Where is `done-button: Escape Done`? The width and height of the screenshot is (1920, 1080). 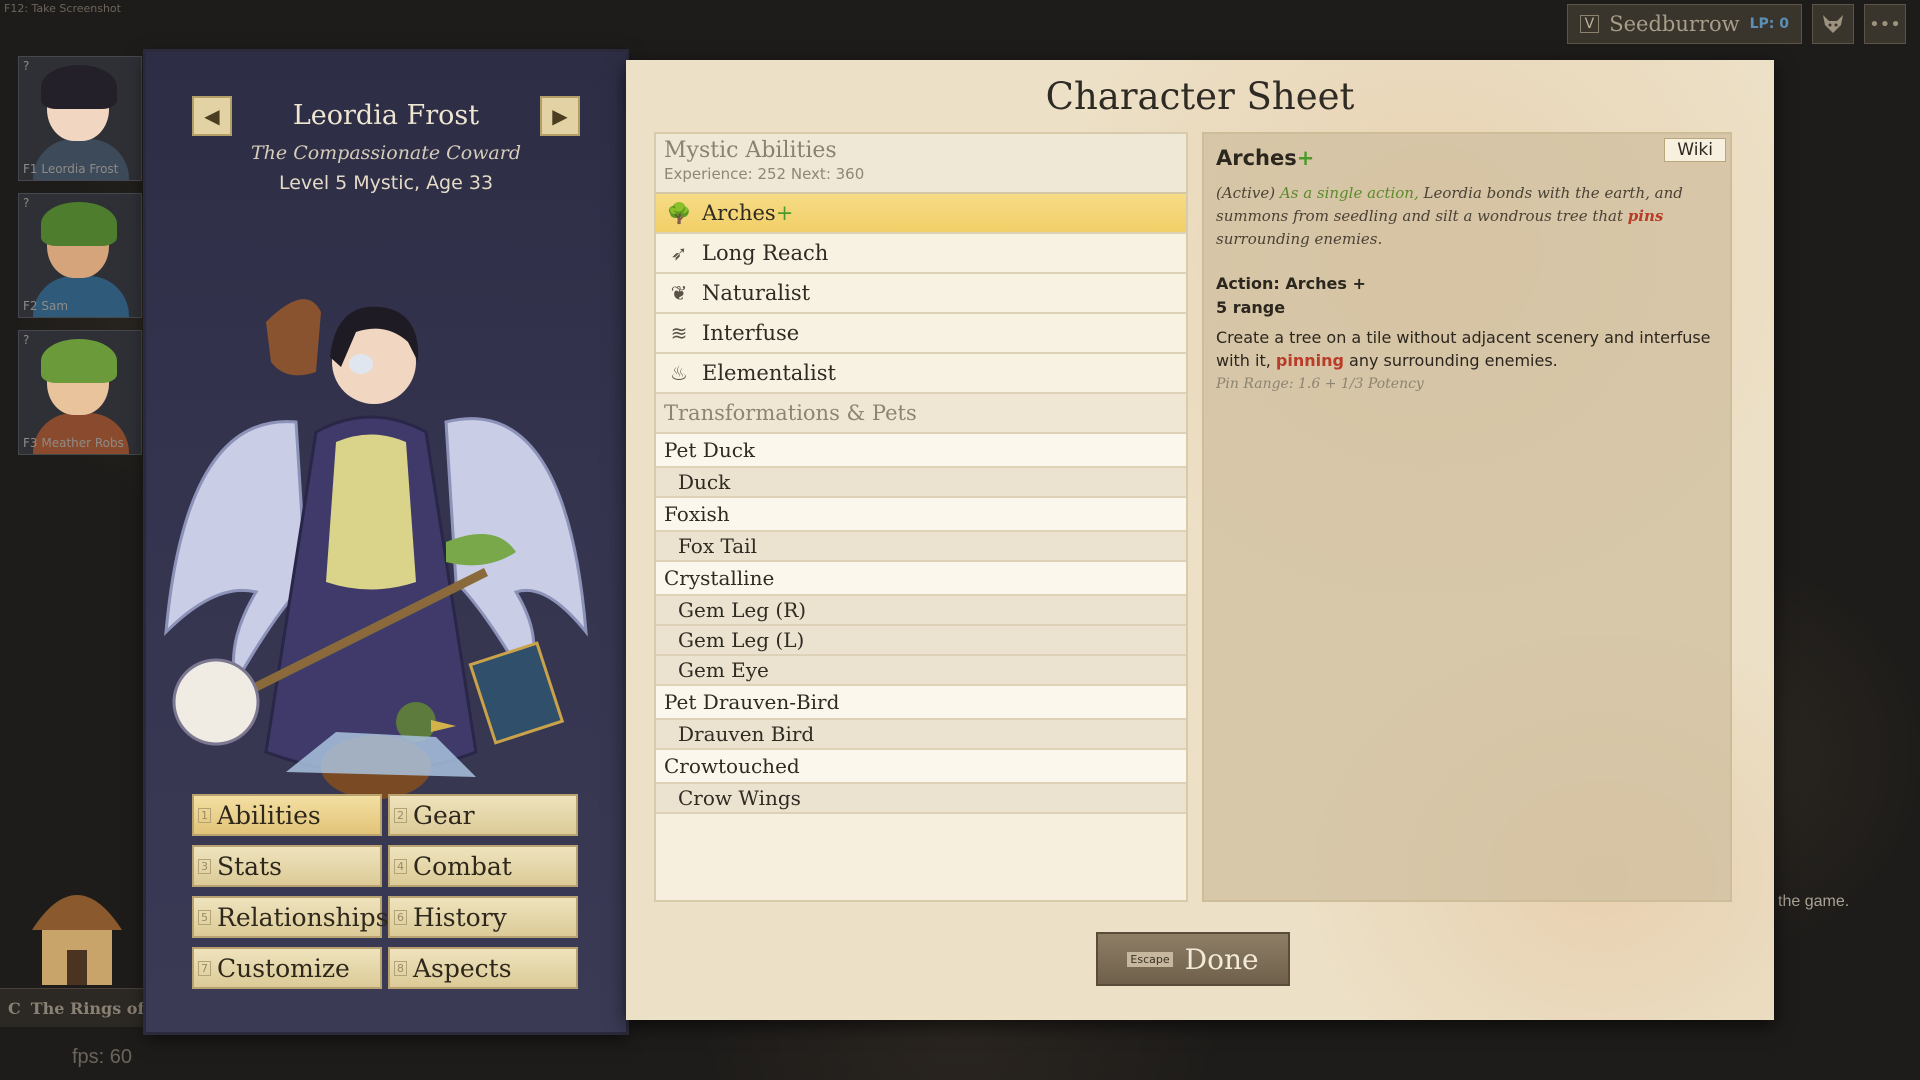
done-button: Escape Done is located at coordinates (1193, 959).